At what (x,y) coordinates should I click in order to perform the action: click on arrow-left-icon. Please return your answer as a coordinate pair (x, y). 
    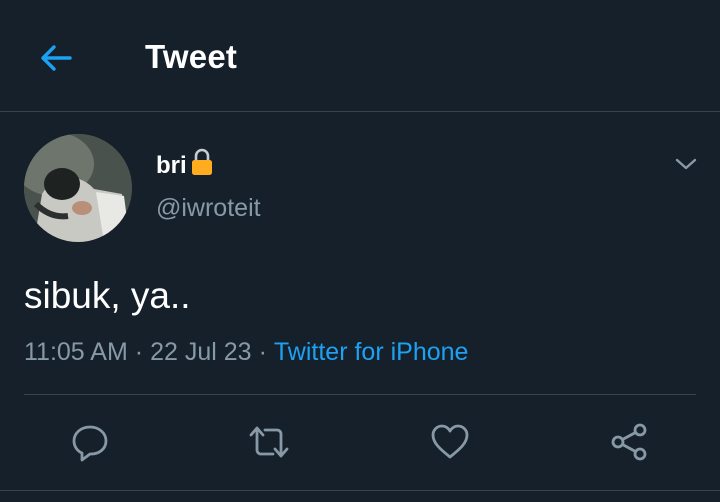
    Looking at the image, I should click on (56, 58).